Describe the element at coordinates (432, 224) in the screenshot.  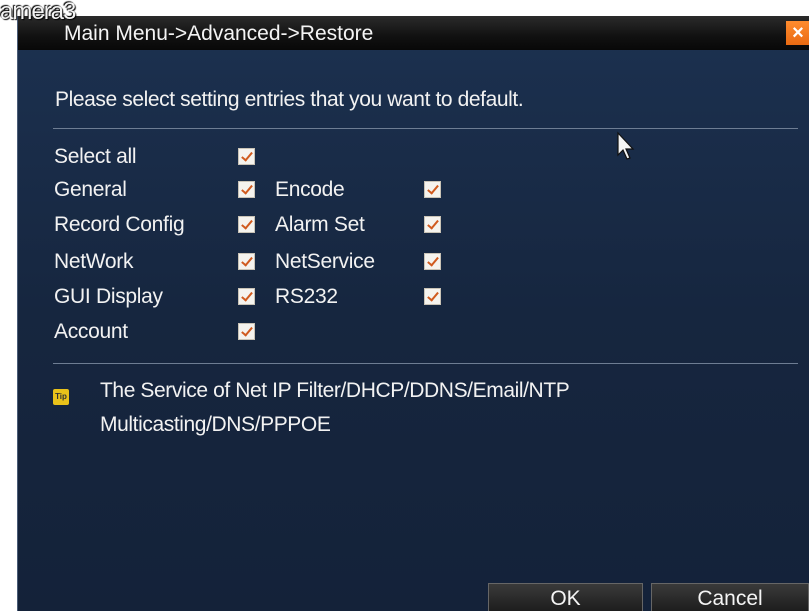
I see `alarm-set-checkbox` at that location.